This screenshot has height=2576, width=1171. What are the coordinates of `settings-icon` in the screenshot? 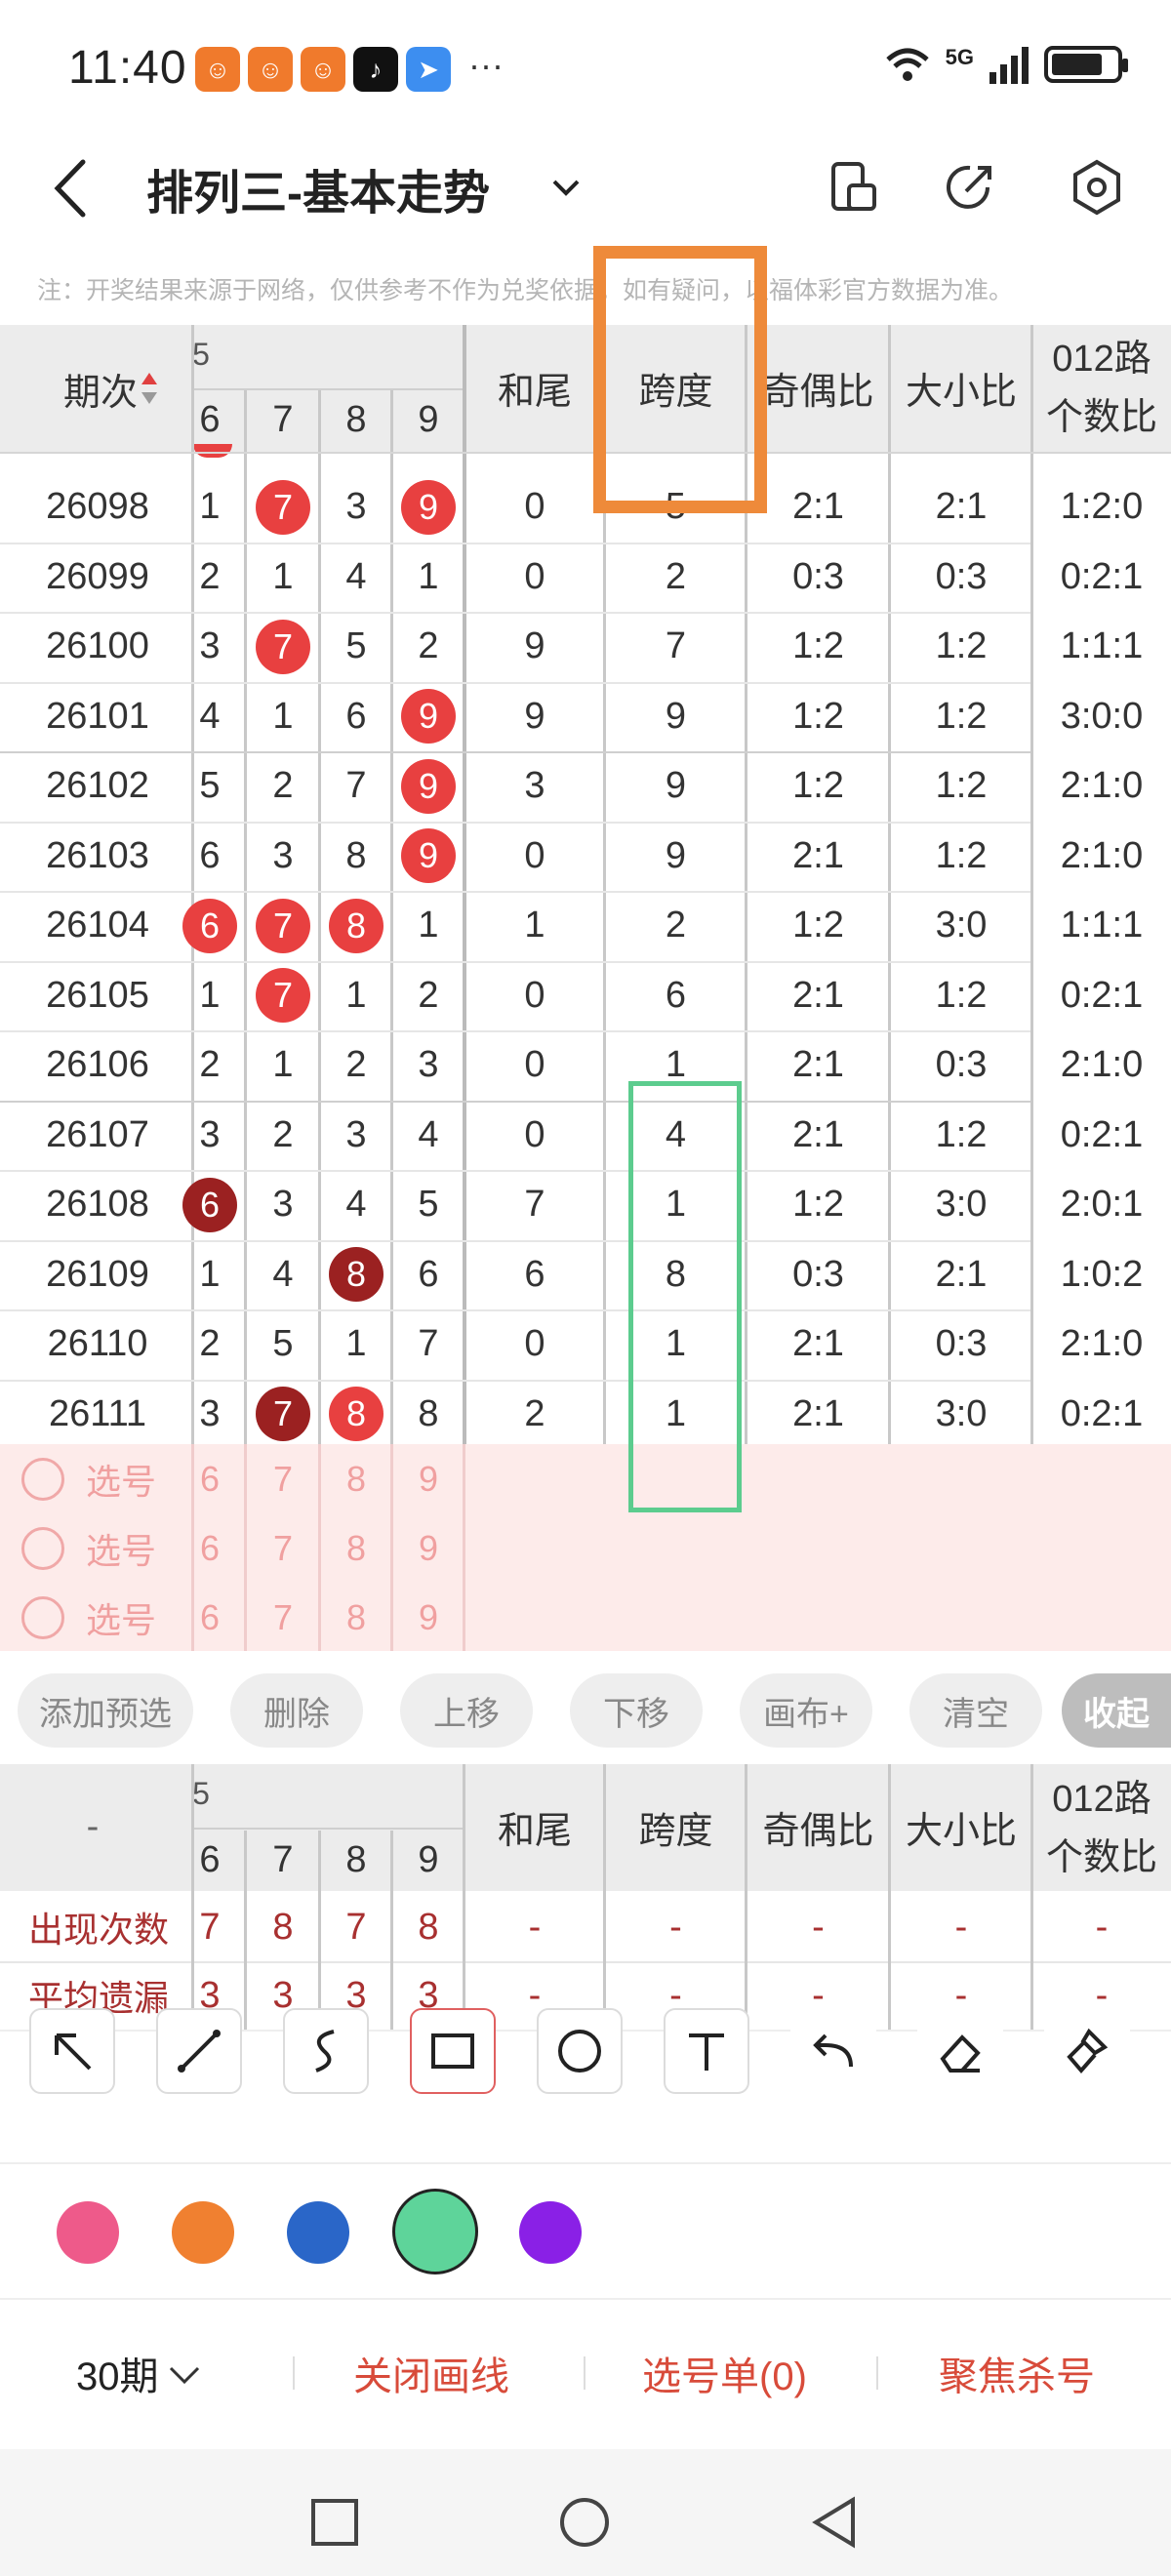 It's located at (1097, 187).